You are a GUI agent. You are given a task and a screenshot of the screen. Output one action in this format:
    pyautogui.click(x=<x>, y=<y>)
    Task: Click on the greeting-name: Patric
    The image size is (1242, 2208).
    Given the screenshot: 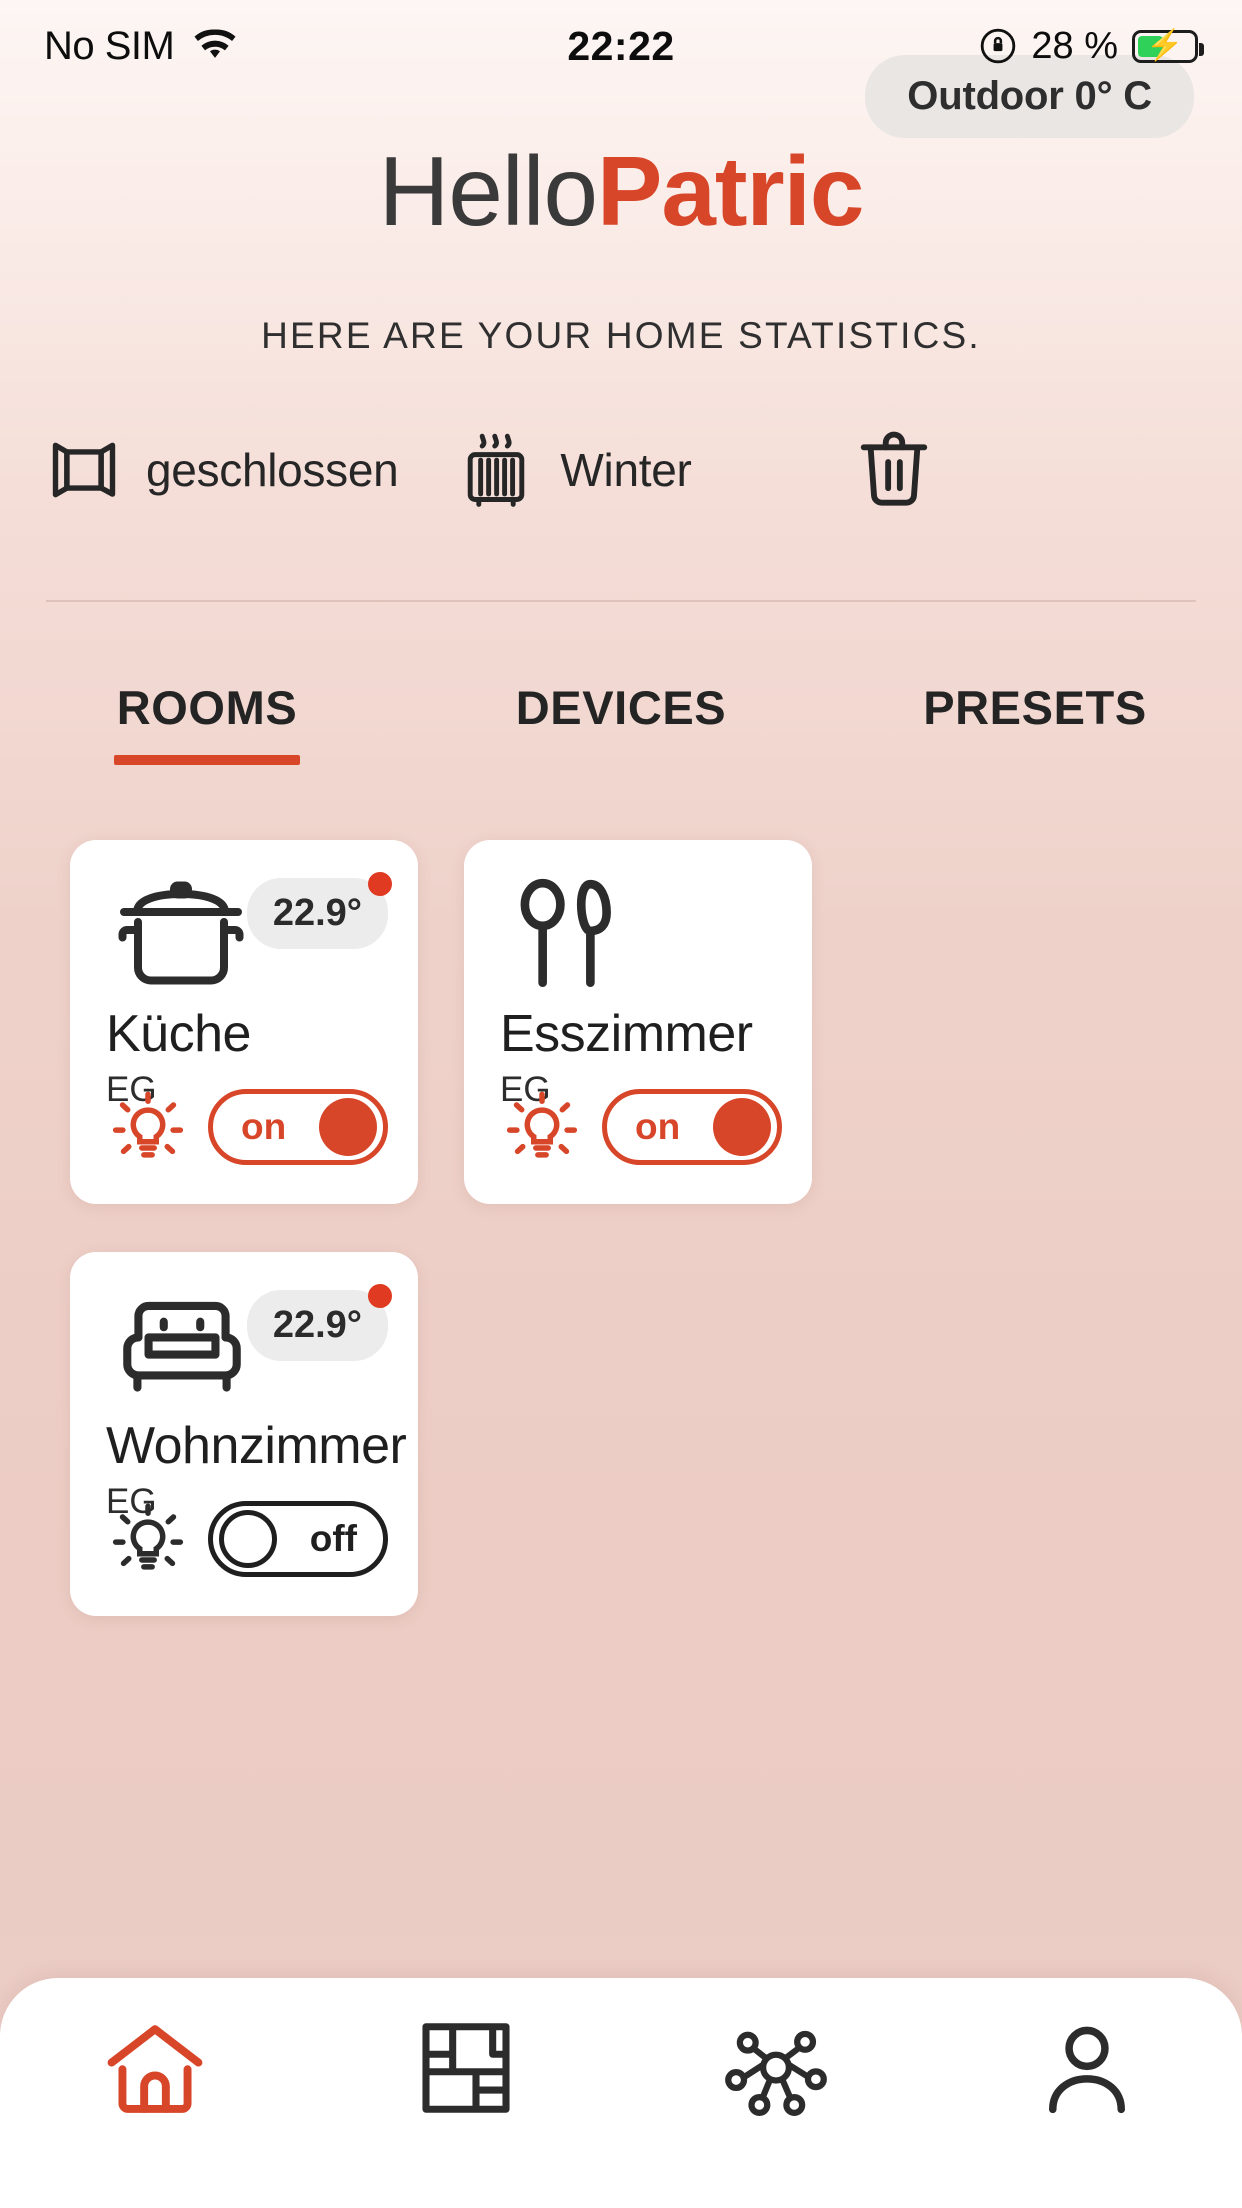 What is the action you would take?
    pyautogui.click(x=730, y=191)
    